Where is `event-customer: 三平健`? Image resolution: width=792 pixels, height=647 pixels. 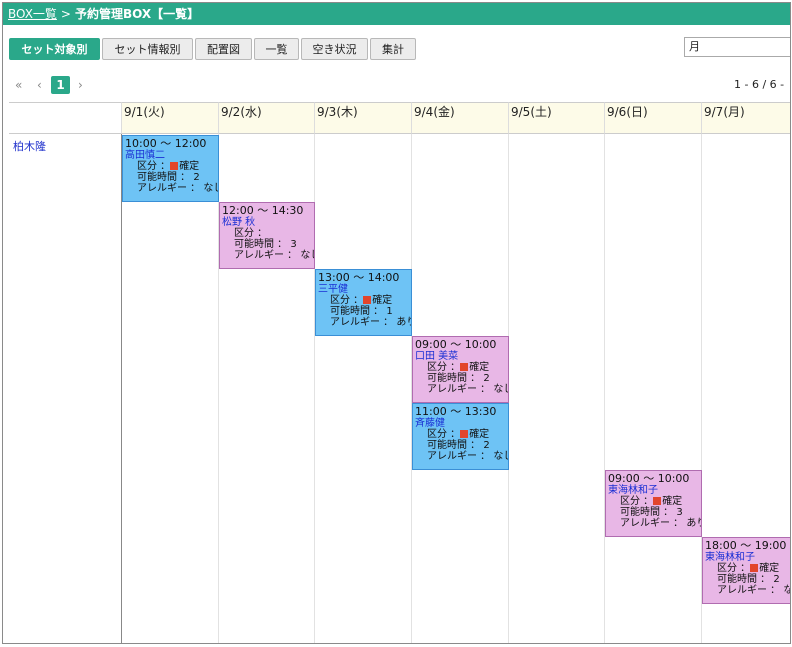 event-customer: 三平健 is located at coordinates (364, 289).